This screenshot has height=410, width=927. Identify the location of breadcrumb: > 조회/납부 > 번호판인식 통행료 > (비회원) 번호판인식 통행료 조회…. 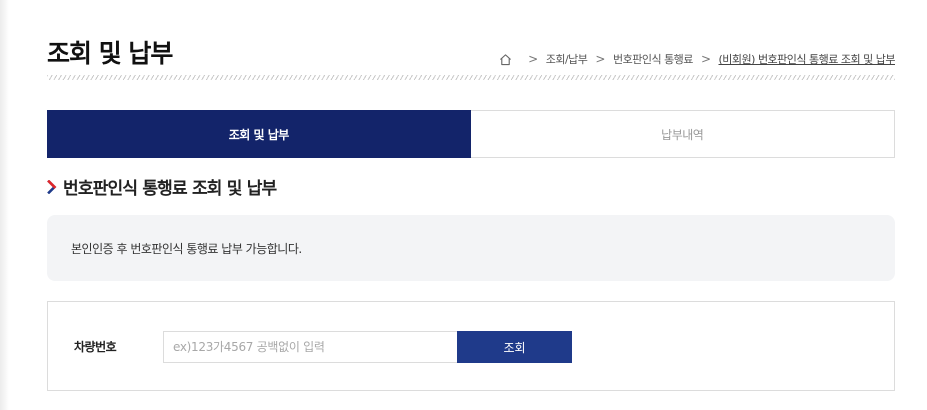
(697, 59).